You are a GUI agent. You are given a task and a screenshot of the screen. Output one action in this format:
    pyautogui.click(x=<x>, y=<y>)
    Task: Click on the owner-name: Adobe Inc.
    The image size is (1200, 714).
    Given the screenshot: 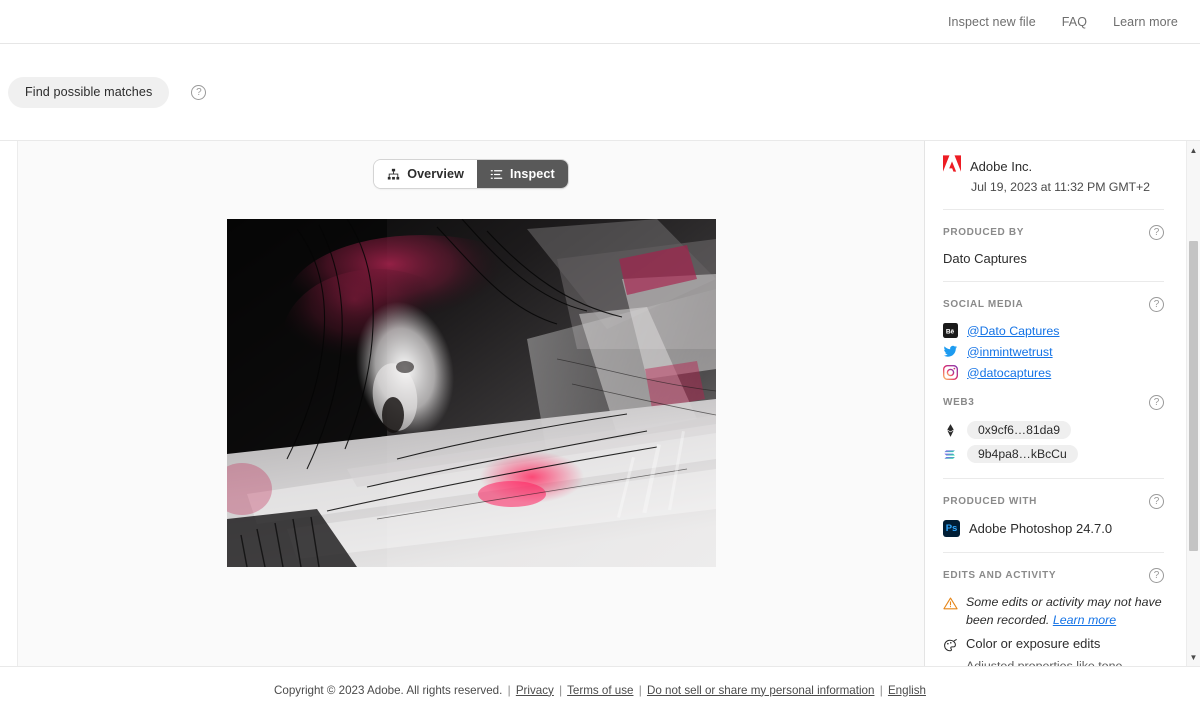 What is the action you would take?
    pyautogui.click(x=1001, y=166)
    